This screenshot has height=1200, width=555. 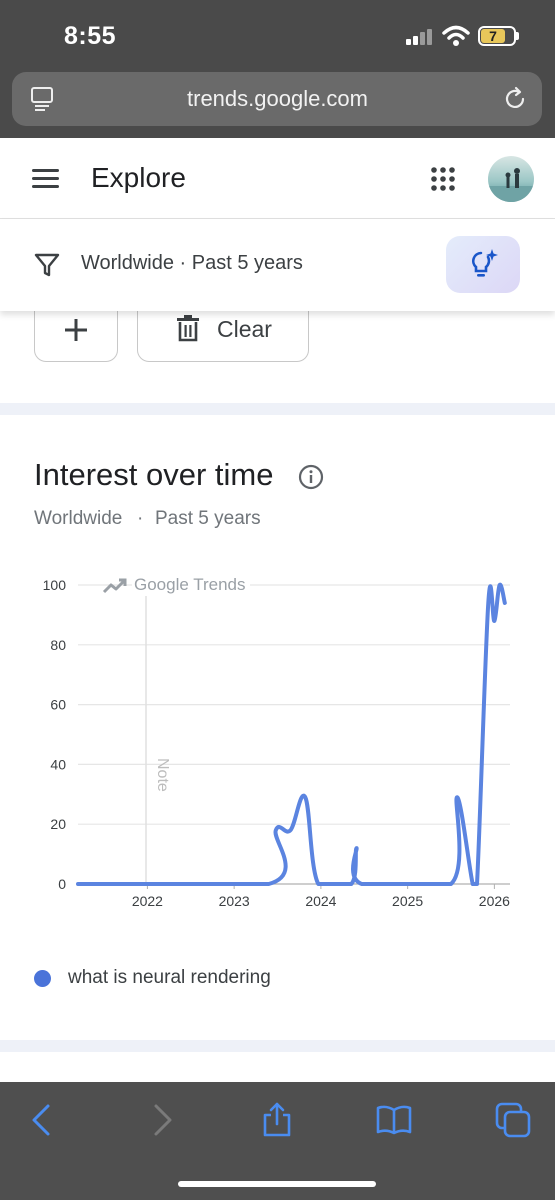 I want to click on info-icon, so click(x=311, y=477).